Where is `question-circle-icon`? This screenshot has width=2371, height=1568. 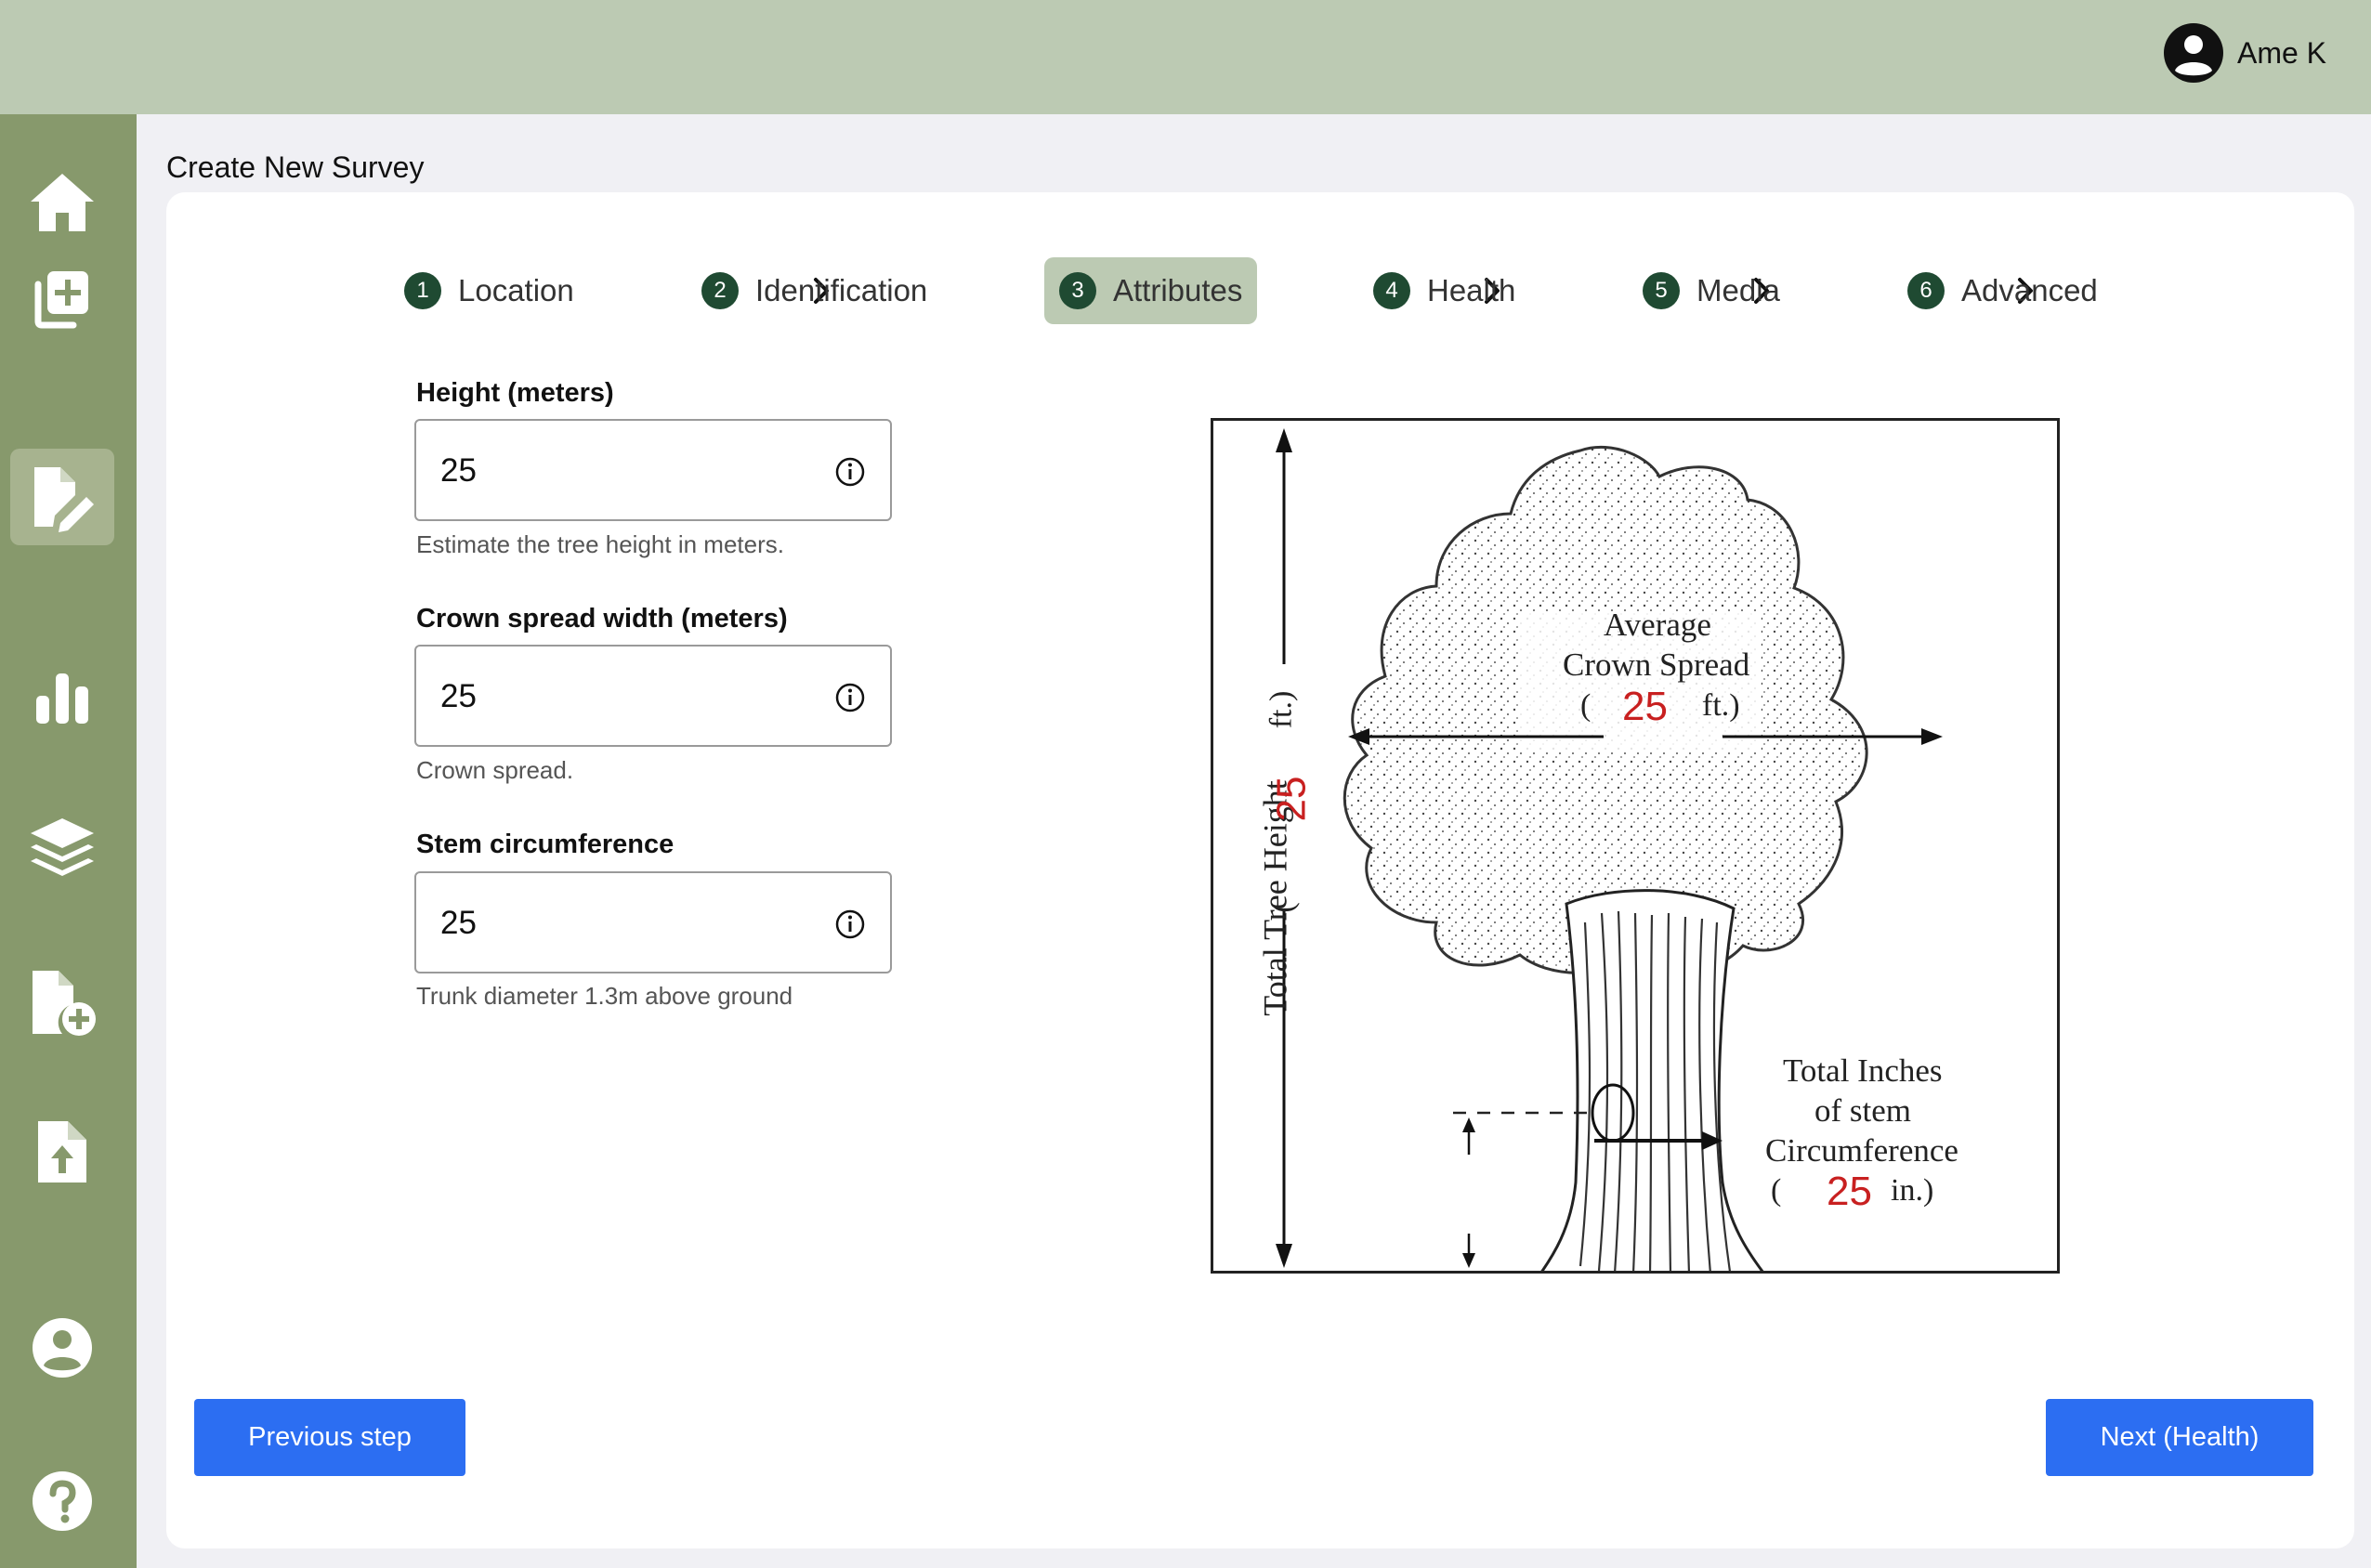 question-circle-icon is located at coordinates (63, 1501).